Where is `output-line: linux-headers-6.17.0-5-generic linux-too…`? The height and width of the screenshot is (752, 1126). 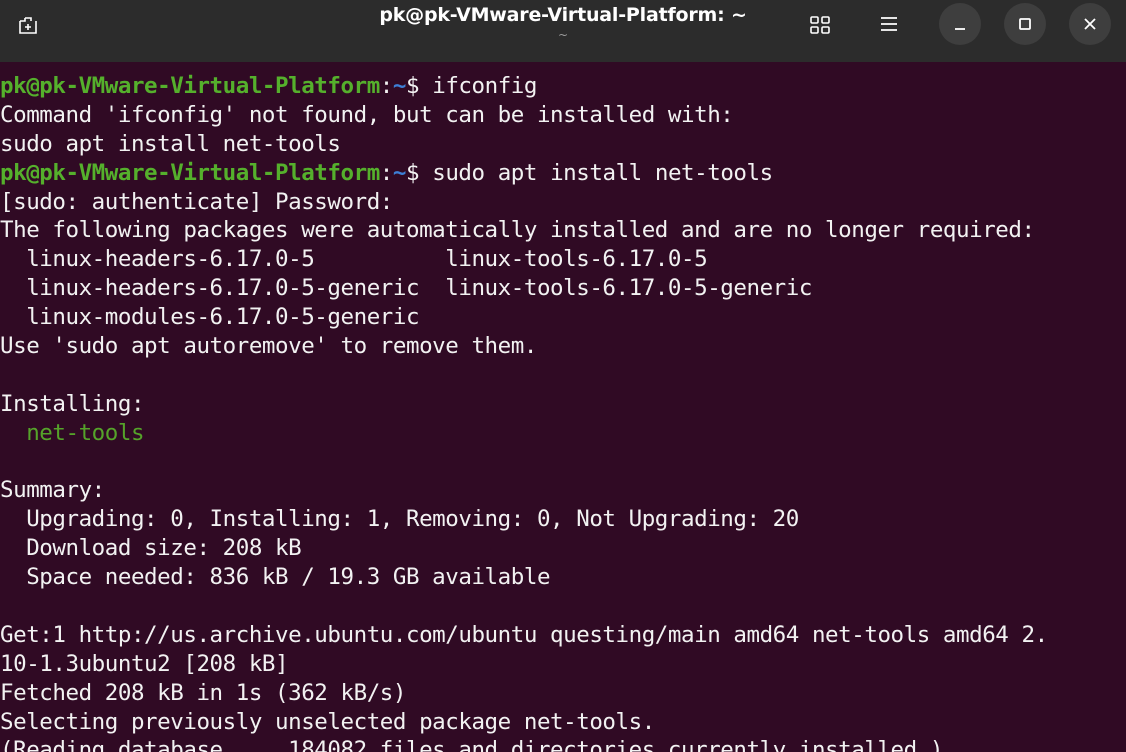
output-line: linux-headers-6.17.0-5-generic linux-too… is located at coordinates (406, 288).